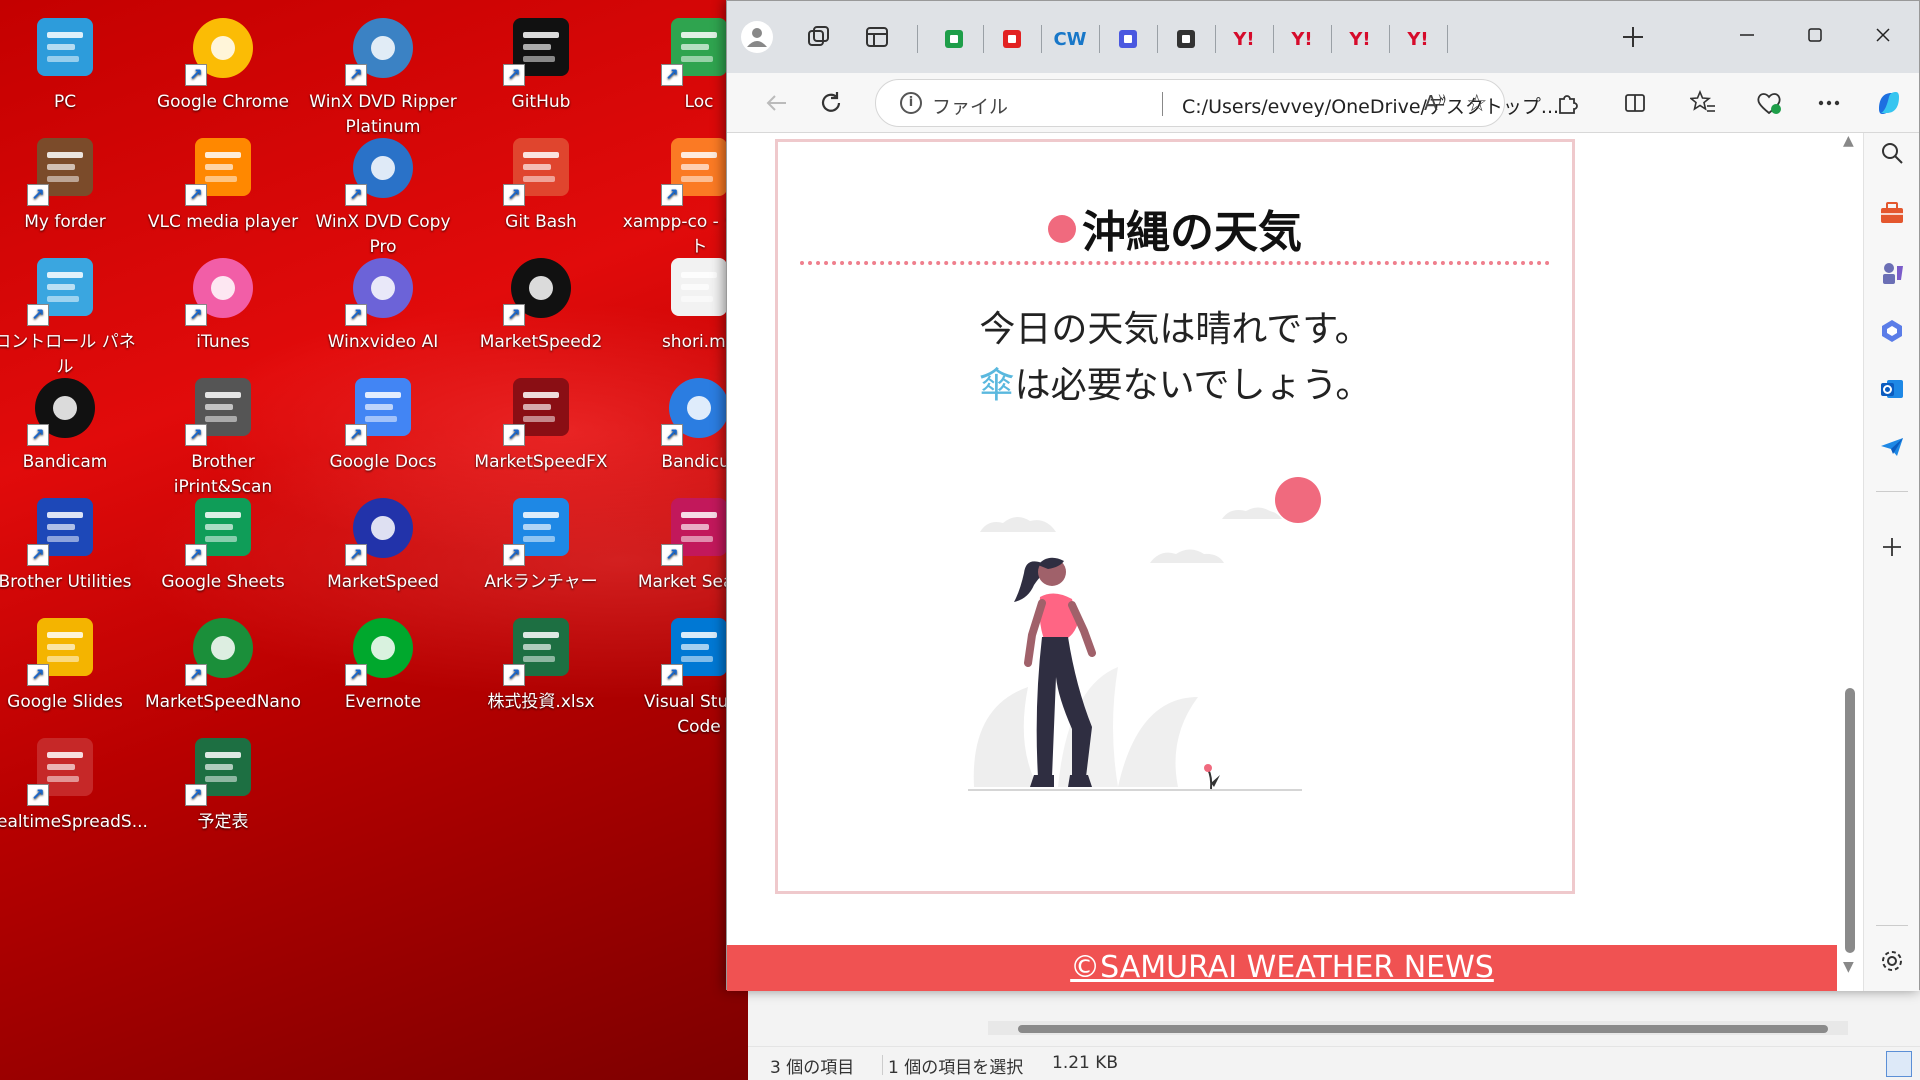 The image size is (1920, 1080). I want to click on scroll-up-arrow-icon: ▲, so click(1848, 141).